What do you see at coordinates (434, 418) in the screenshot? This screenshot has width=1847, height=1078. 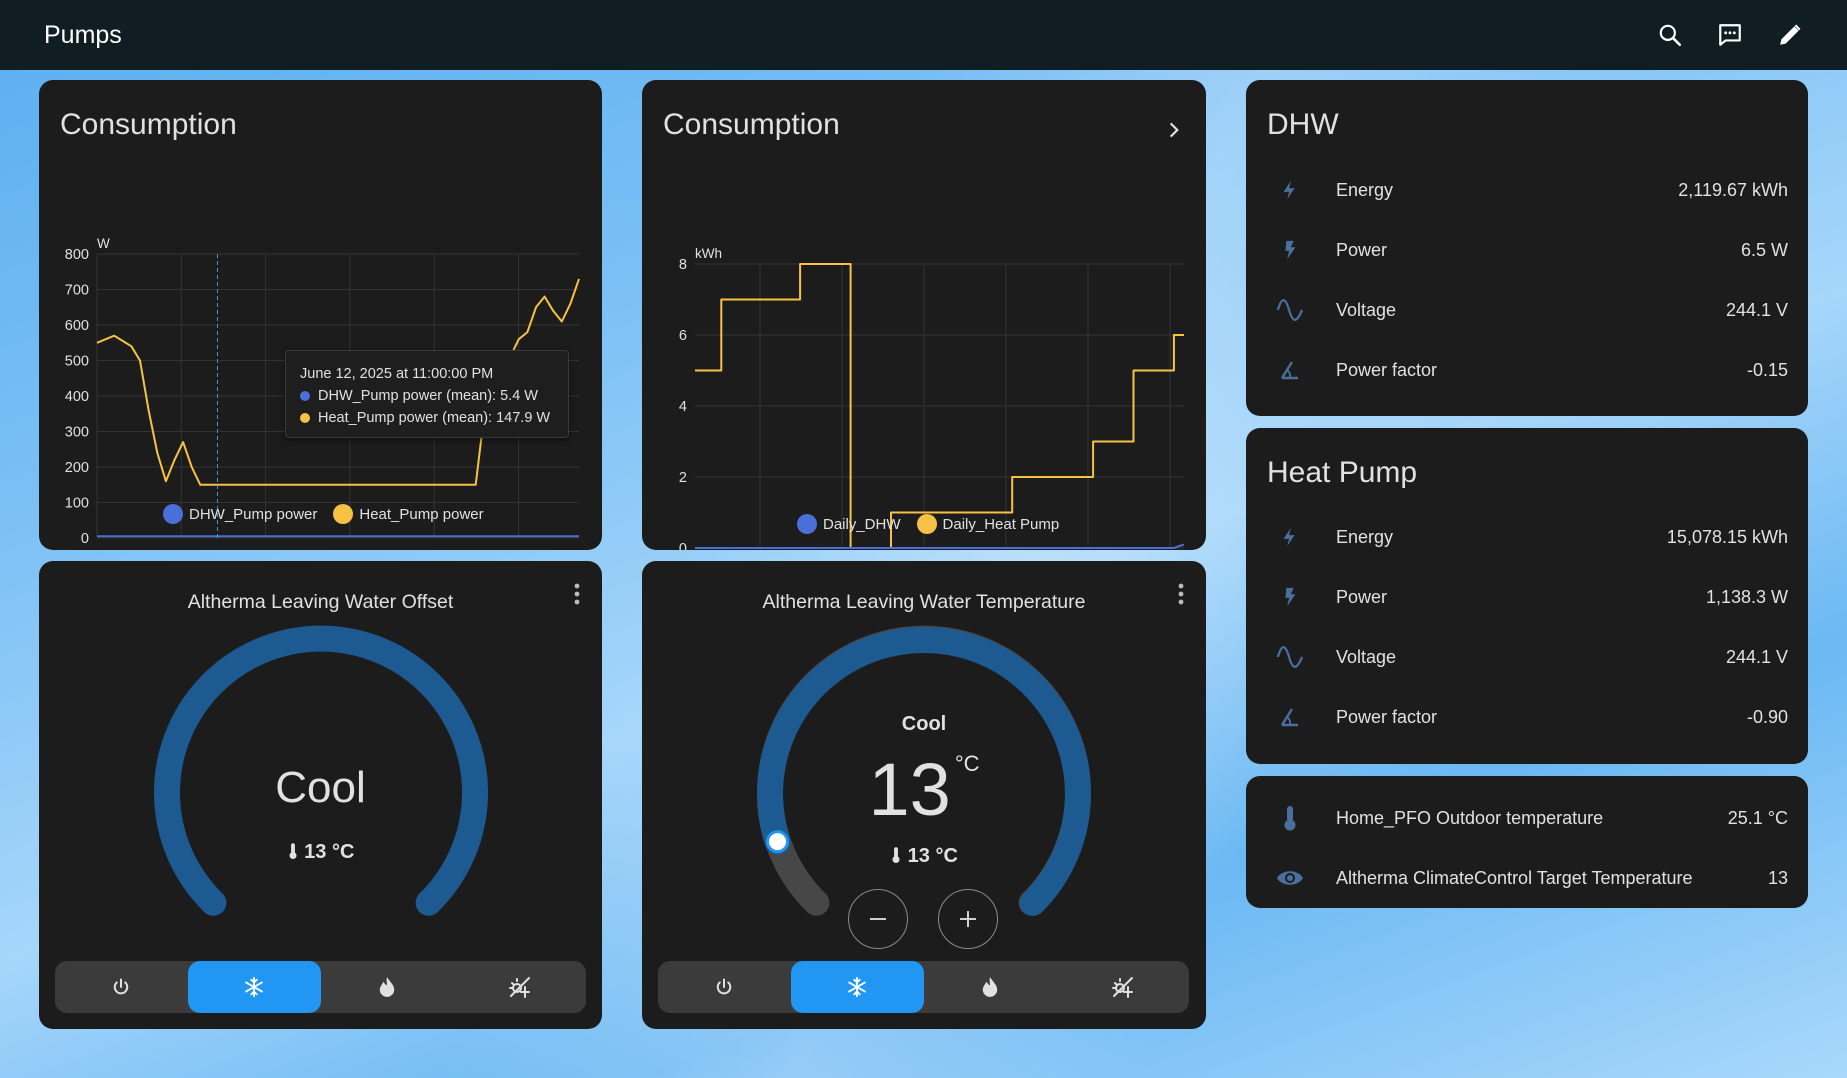 I see `tooltip-line-heat: Heat_Pump power (mean): 147.9 W` at bounding box center [434, 418].